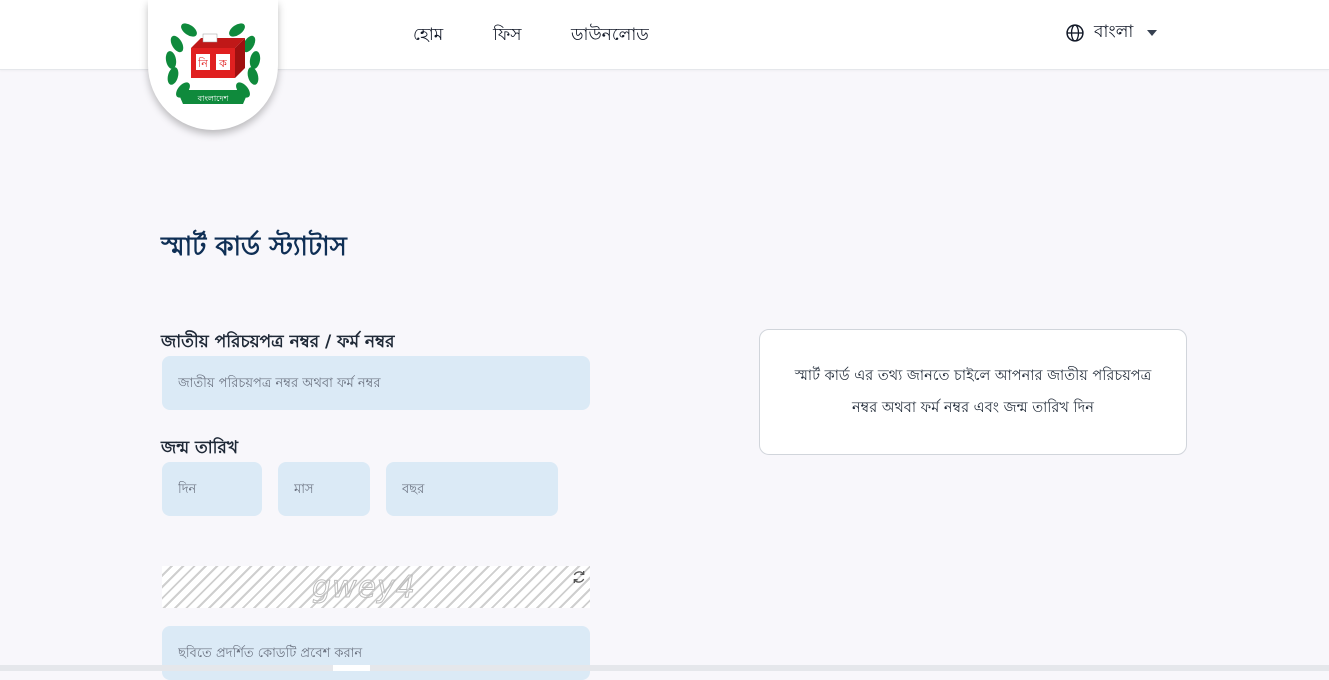 The image size is (1329, 680). I want to click on dob-year-input, so click(472, 489).